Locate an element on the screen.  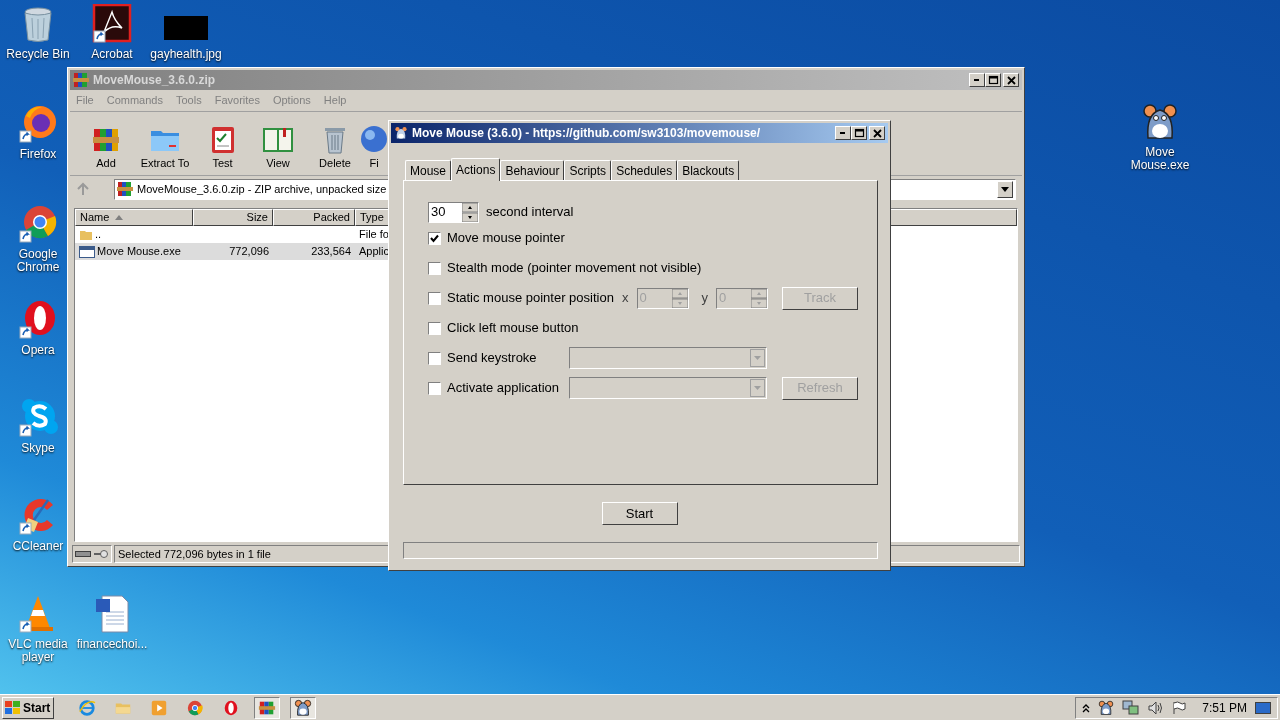
toolbar-button: Delete is located at coordinates (335, 146).